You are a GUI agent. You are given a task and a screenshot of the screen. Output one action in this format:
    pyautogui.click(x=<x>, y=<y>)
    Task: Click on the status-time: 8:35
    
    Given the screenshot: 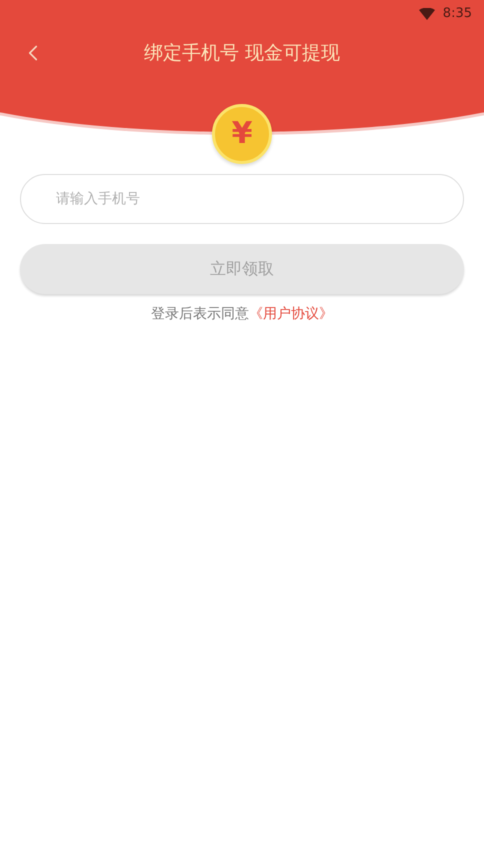 What is the action you would take?
    pyautogui.click(x=457, y=14)
    